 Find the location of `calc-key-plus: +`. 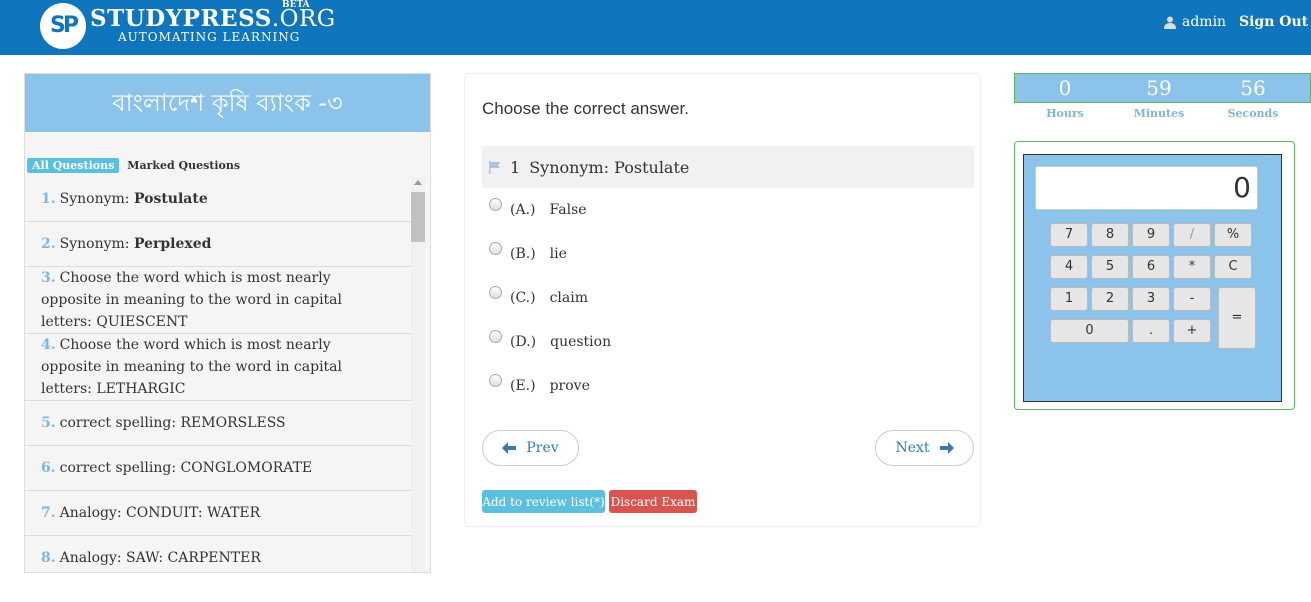

calc-key-plus: + is located at coordinates (1192, 331).